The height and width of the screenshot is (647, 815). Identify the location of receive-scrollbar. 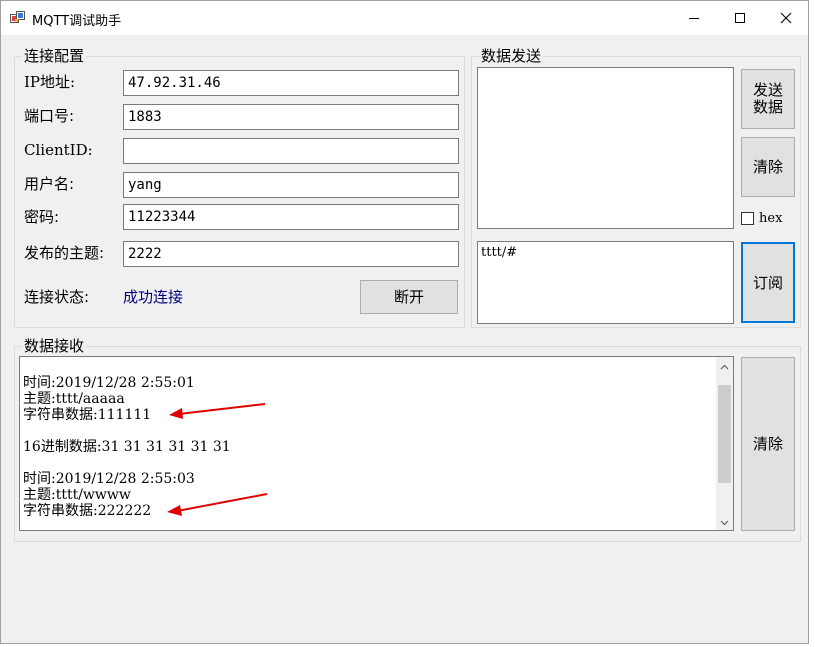
(724, 443).